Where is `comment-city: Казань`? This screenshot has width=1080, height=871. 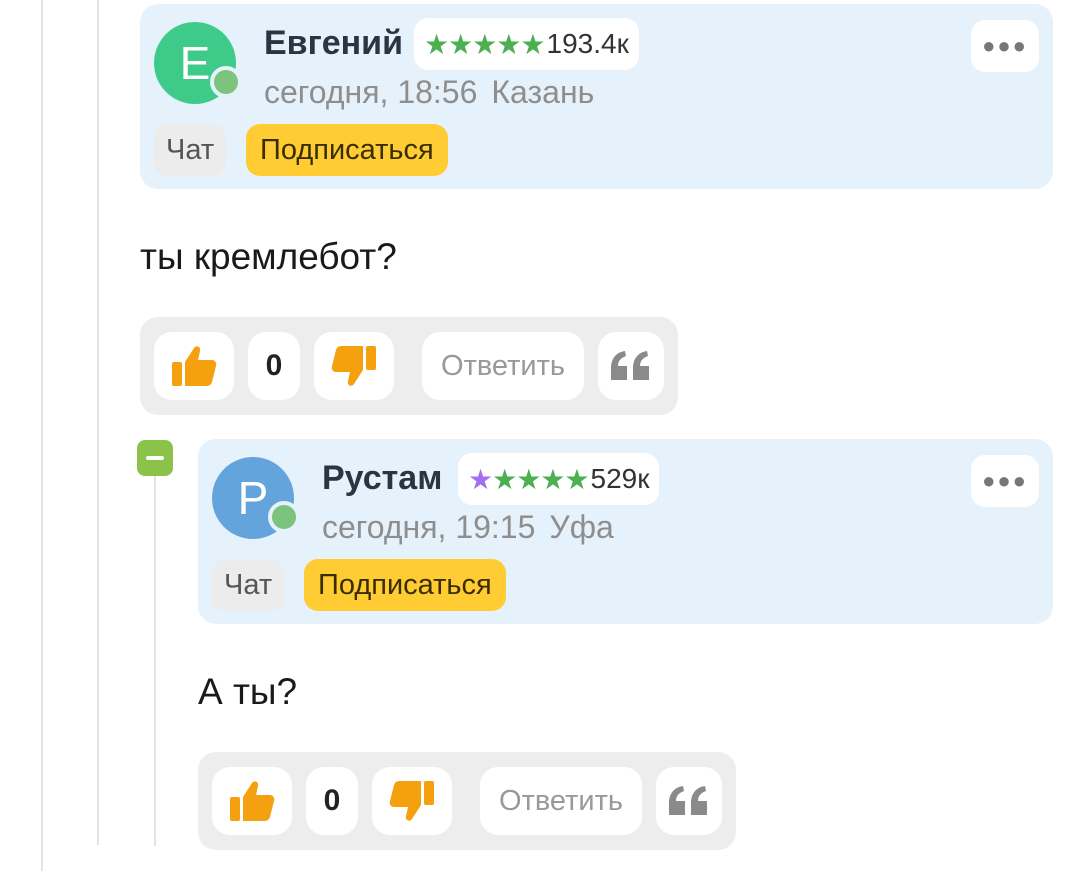
comment-city: Казань is located at coordinates (543, 92).